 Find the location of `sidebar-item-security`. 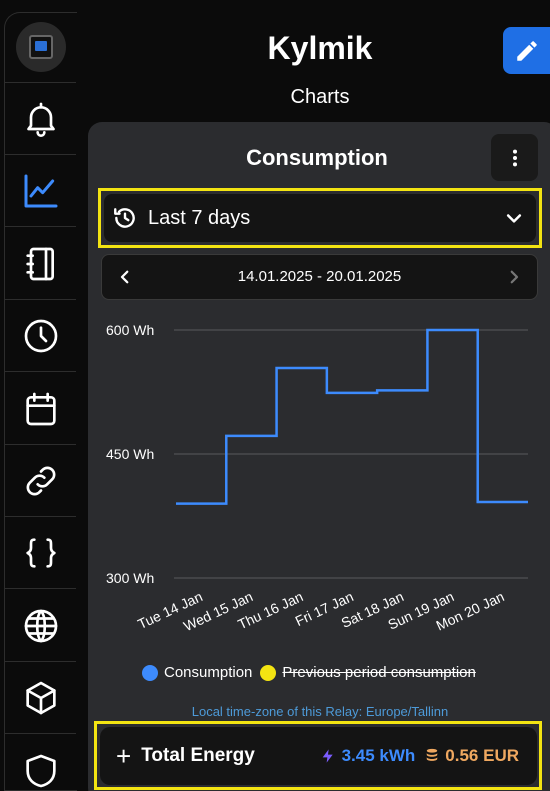

sidebar-item-security is located at coordinates (40, 763).